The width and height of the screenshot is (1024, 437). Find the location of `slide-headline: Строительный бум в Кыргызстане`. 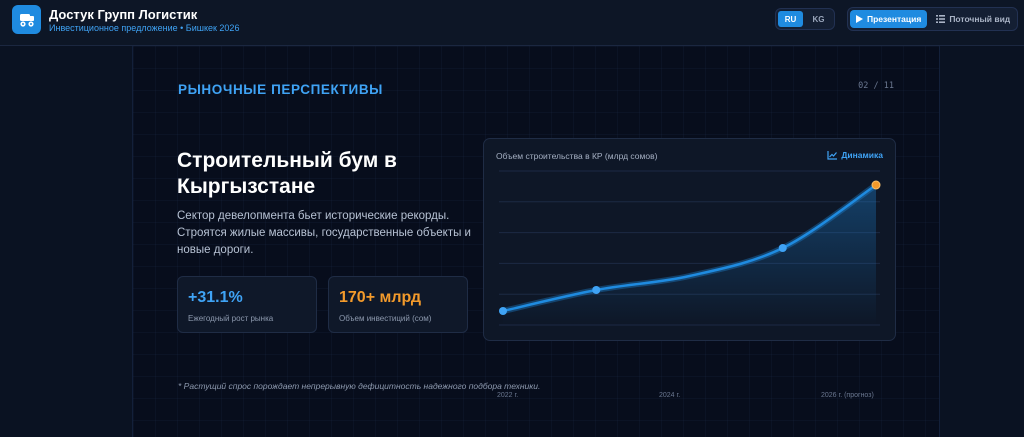

slide-headline: Строительный бум в Кыргызстане is located at coordinates (287, 173).